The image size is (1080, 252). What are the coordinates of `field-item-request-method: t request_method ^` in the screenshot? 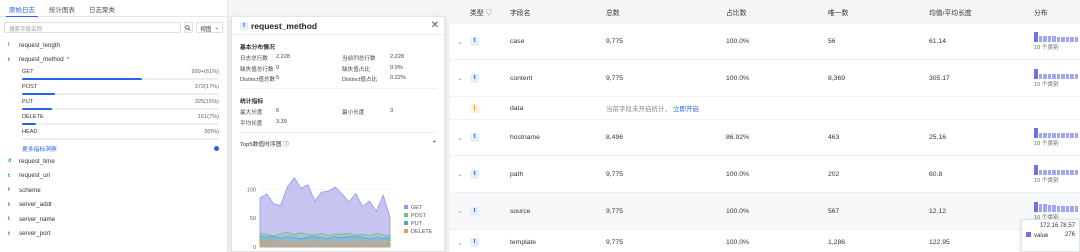 It's located at (113, 60).